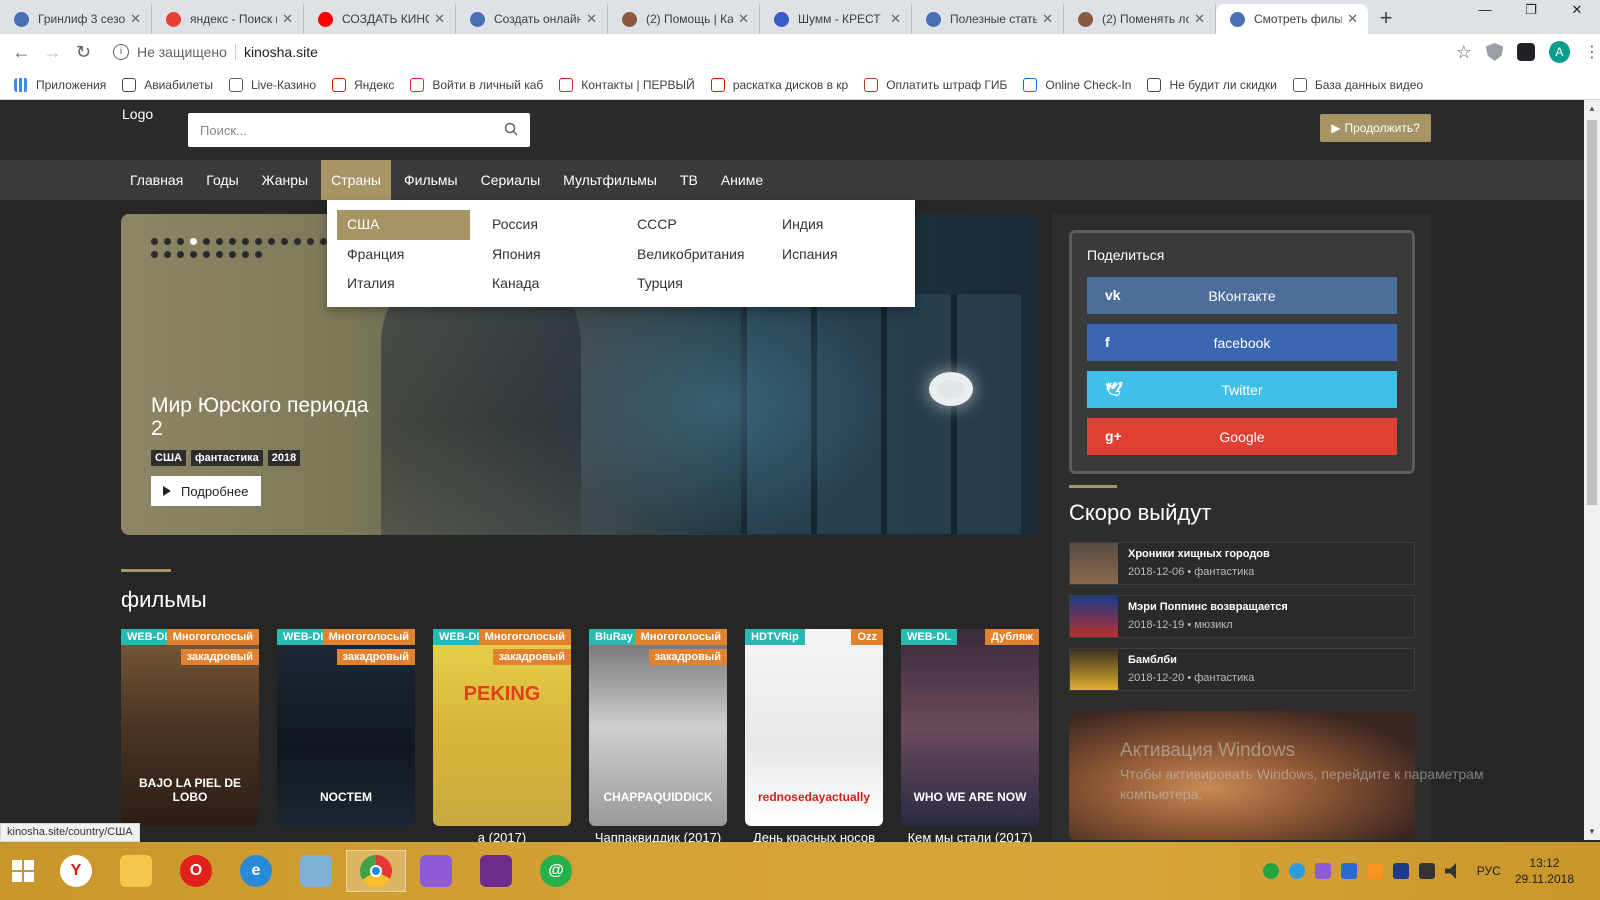  I want to click on country-item: Франция, so click(409, 255).